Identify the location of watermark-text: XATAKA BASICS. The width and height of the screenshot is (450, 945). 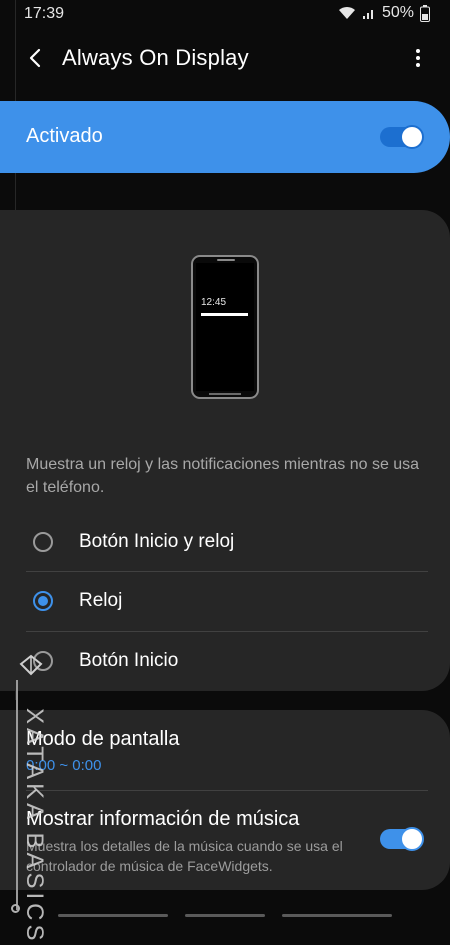
(34, 826).